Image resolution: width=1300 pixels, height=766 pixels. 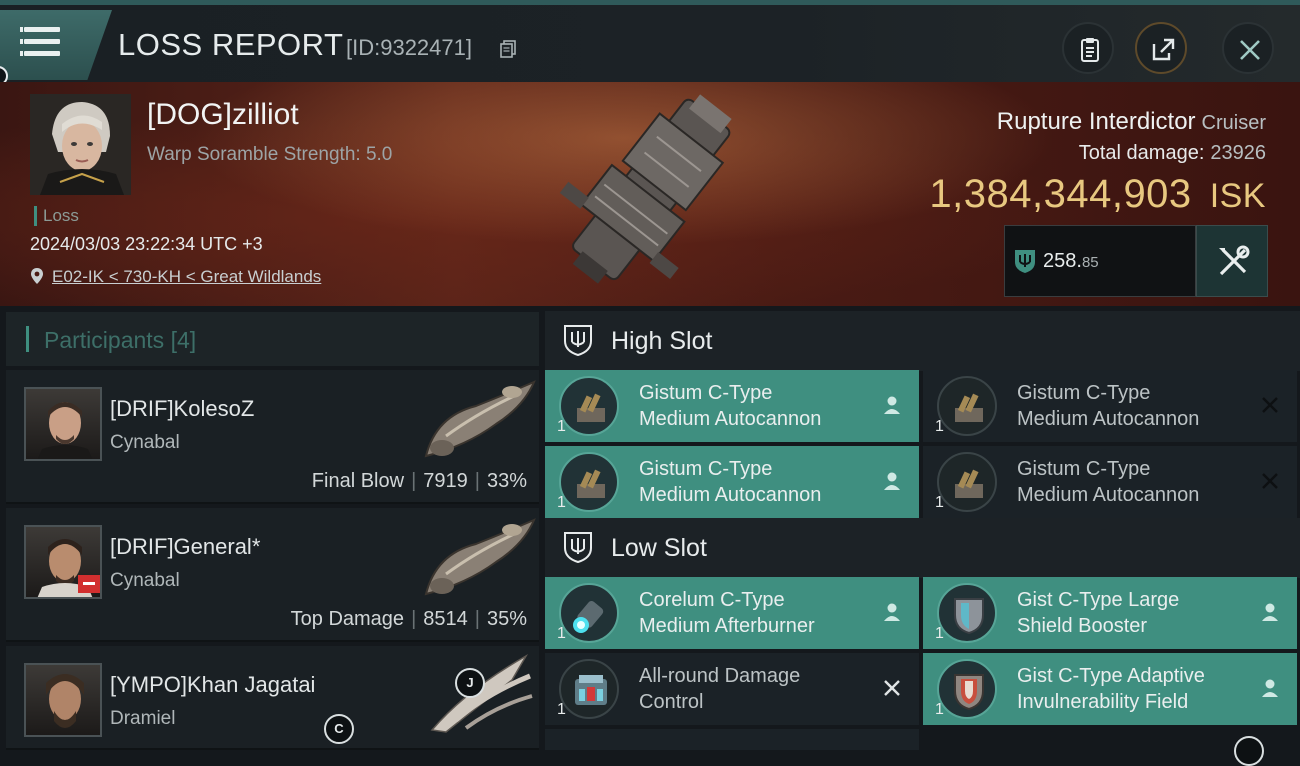 I want to click on participant-name: [DRIF]General*, so click(x=185, y=547).